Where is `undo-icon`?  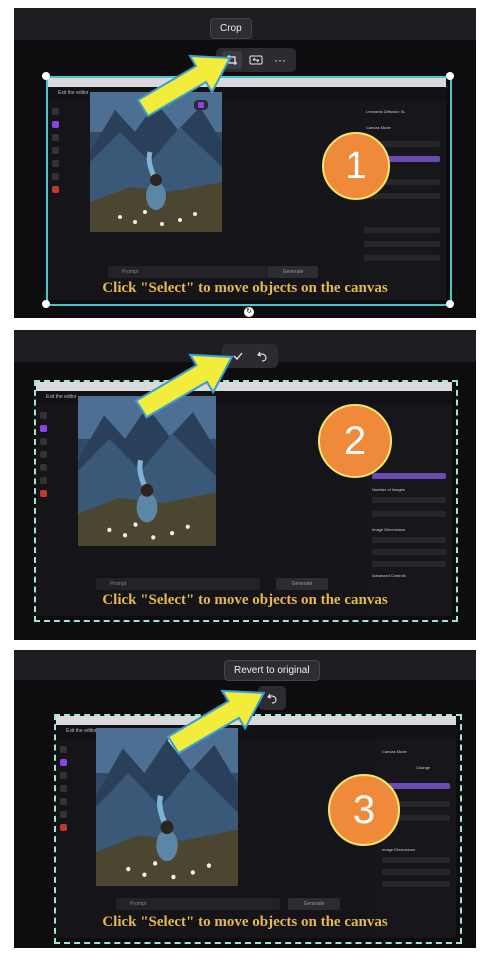 undo-icon is located at coordinates (262, 356).